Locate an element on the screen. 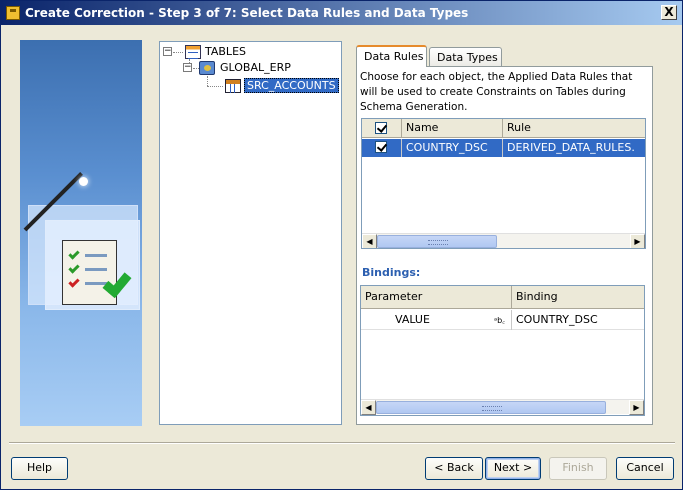 The width and height of the screenshot is (683, 490). table-row: COUNTRY_DSC DERIVED_DATA_RULES. is located at coordinates (503, 148).